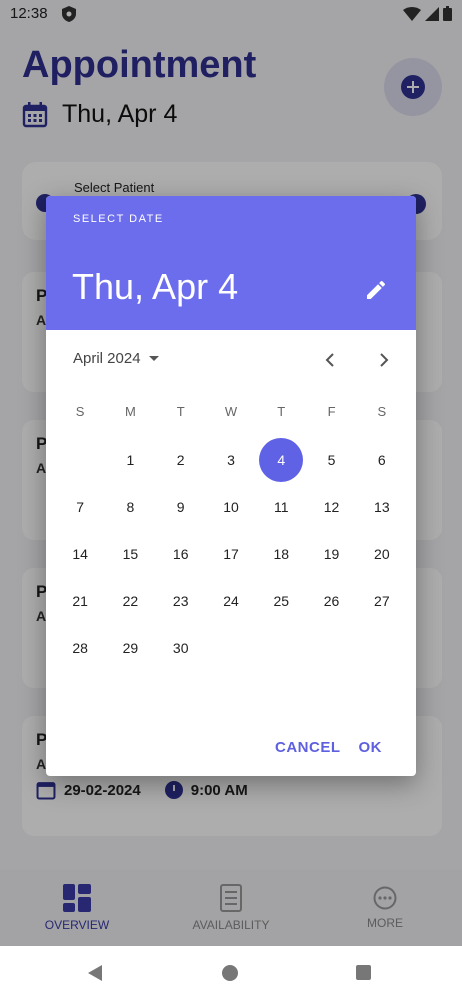 The image size is (462, 1000). I want to click on calendar-day-number: 16, so click(180, 553).